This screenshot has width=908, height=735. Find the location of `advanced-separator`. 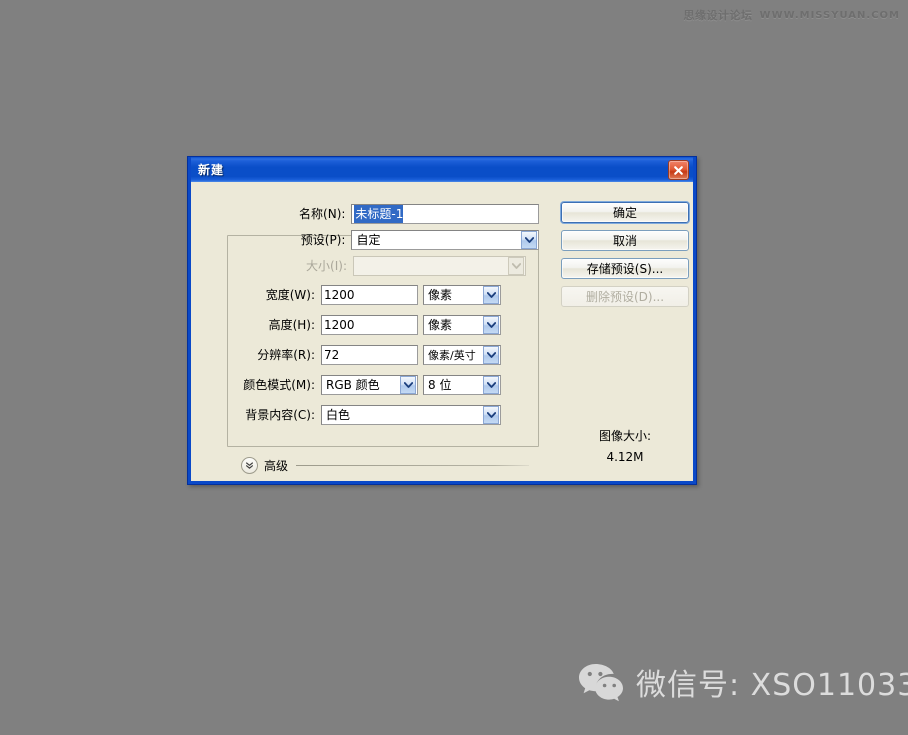

advanced-separator is located at coordinates (412, 465).